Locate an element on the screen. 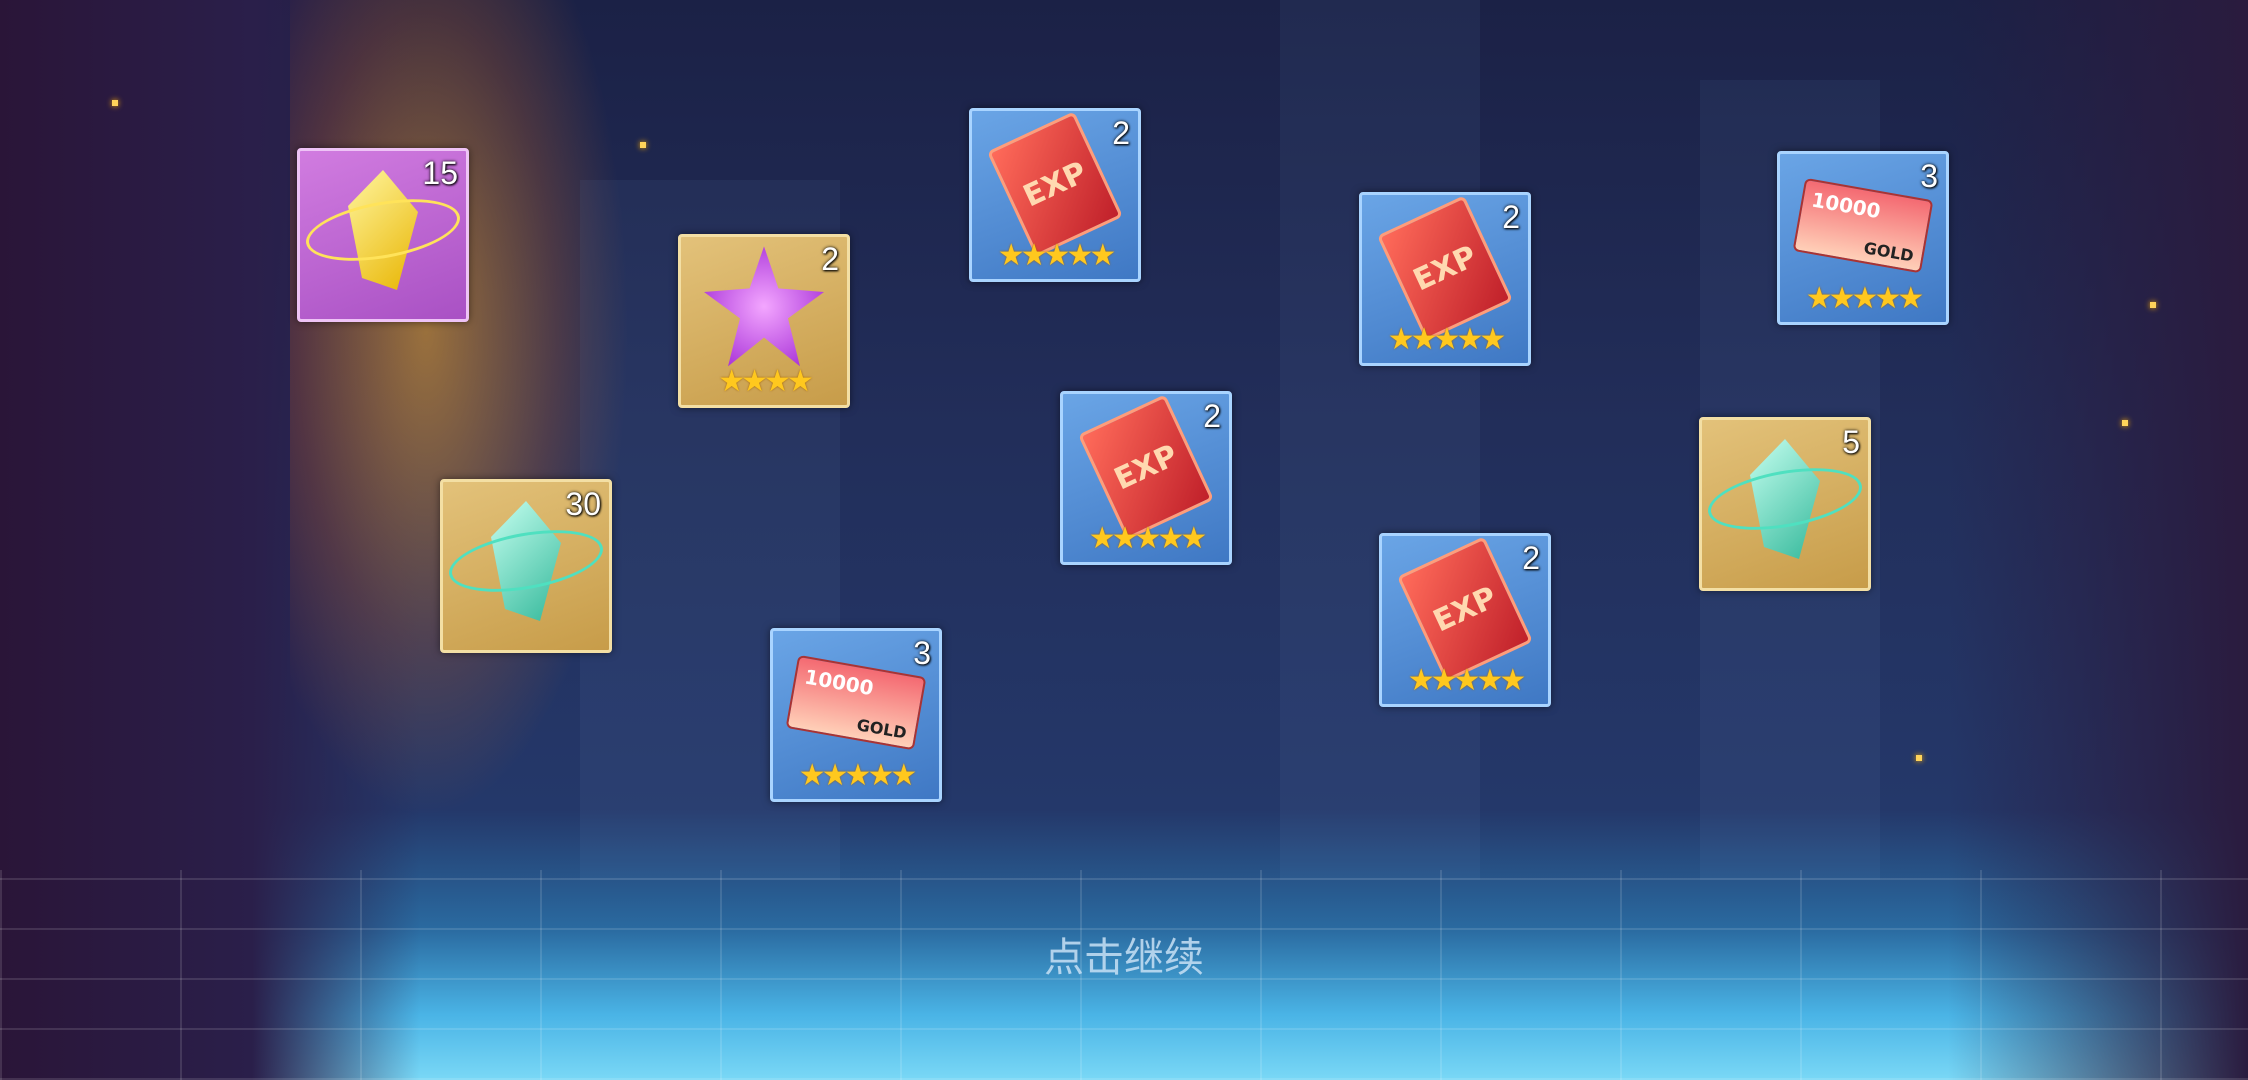 The height and width of the screenshot is (1080, 2248). reward-card-yellow-crystal: 15 is located at coordinates (383, 235).